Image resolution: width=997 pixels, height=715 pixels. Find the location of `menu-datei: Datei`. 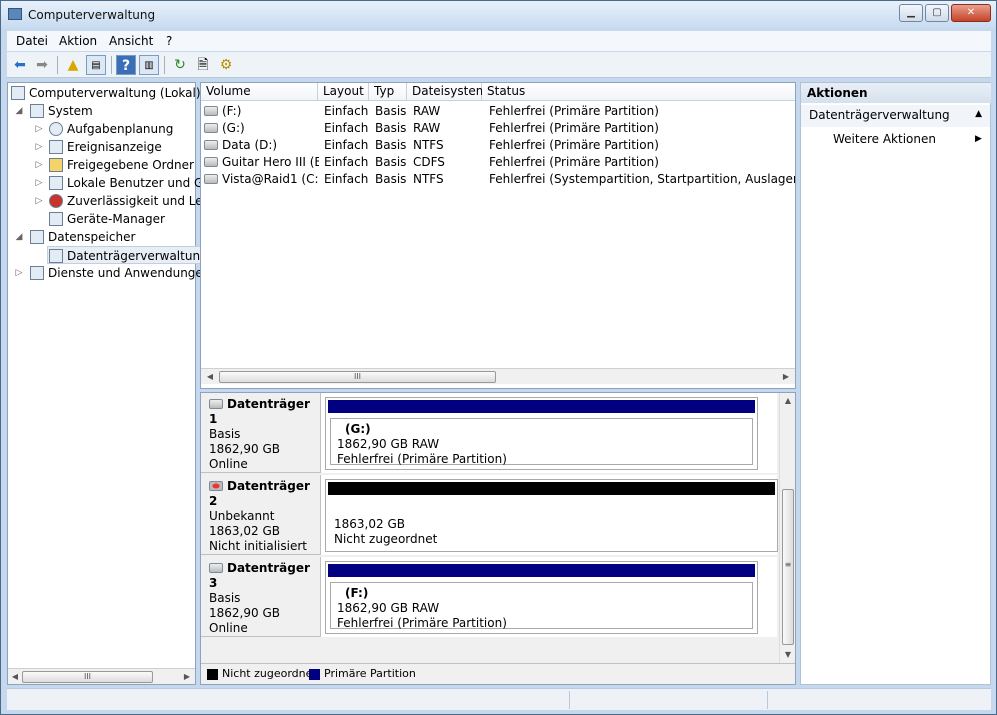

menu-datei: Datei is located at coordinates (32, 41).